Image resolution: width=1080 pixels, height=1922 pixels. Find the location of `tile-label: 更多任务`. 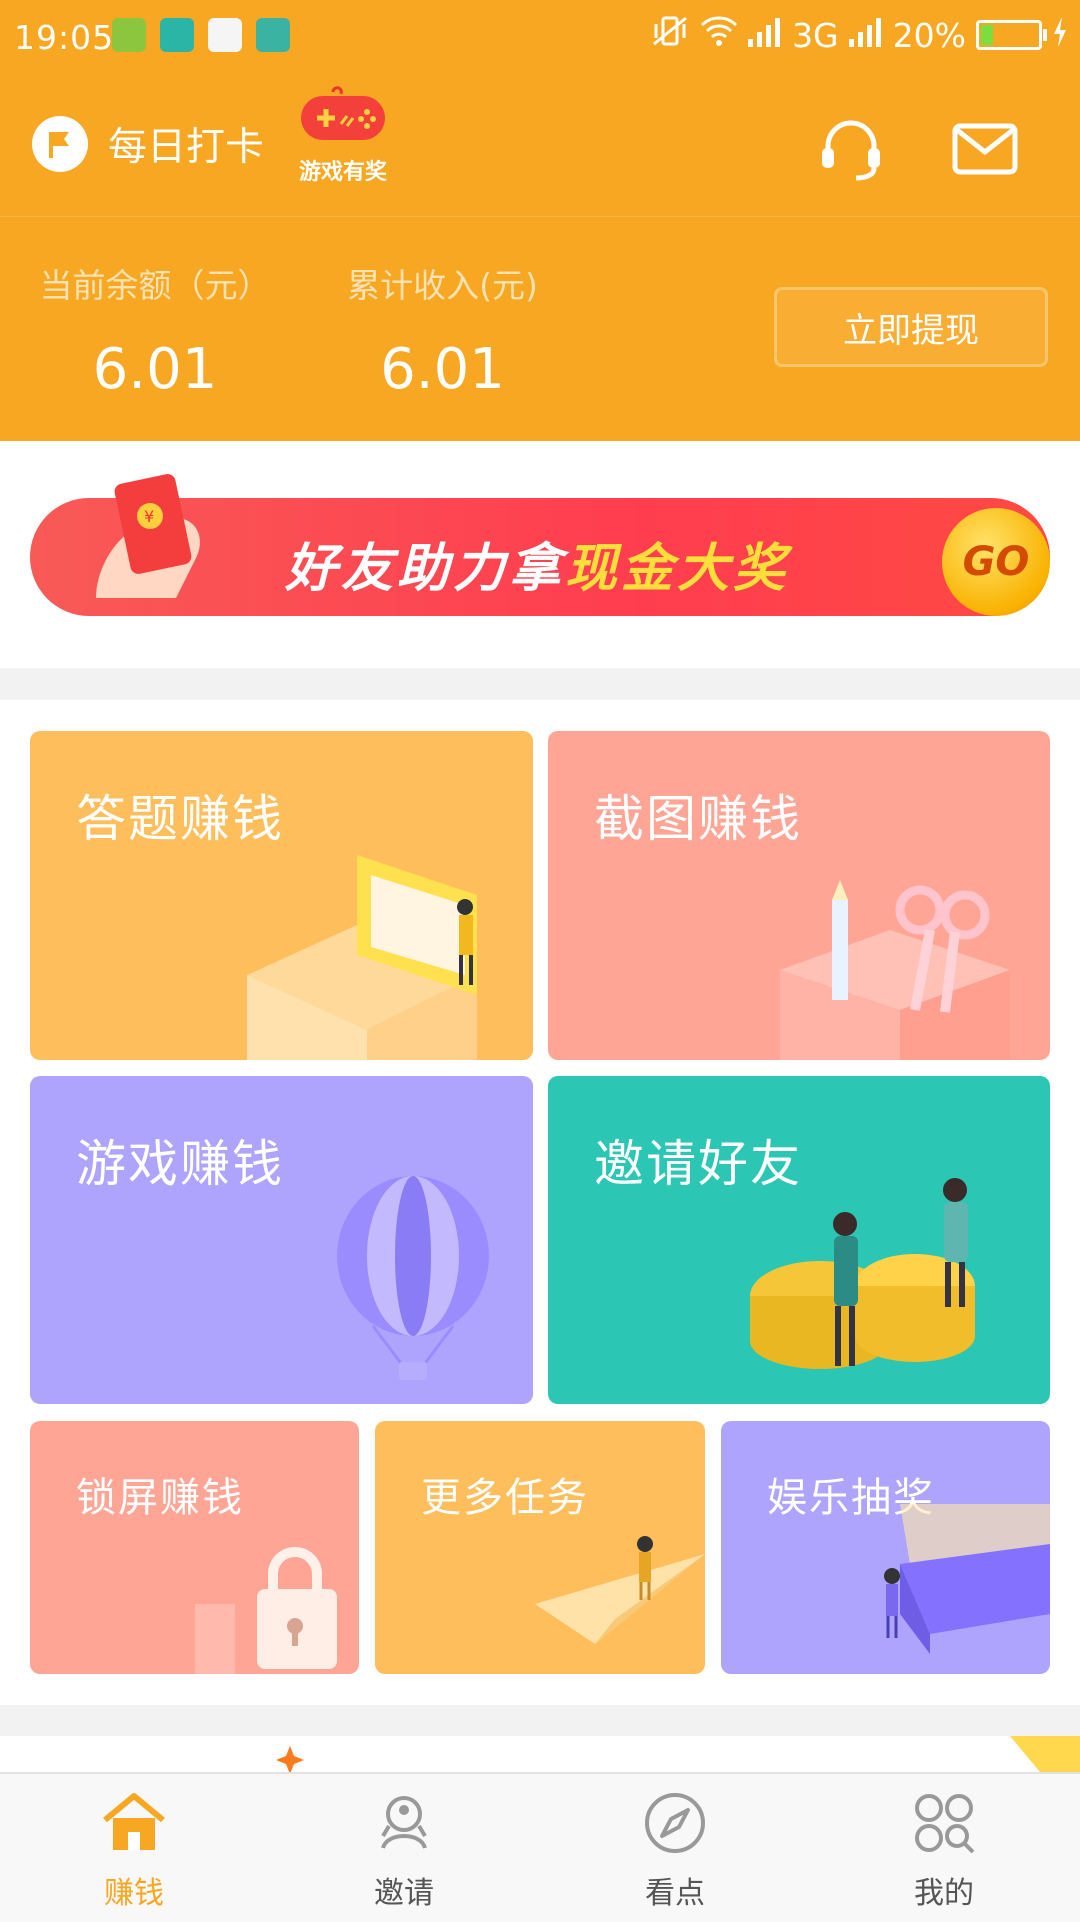

tile-label: 更多任务 is located at coordinates (505, 1498).